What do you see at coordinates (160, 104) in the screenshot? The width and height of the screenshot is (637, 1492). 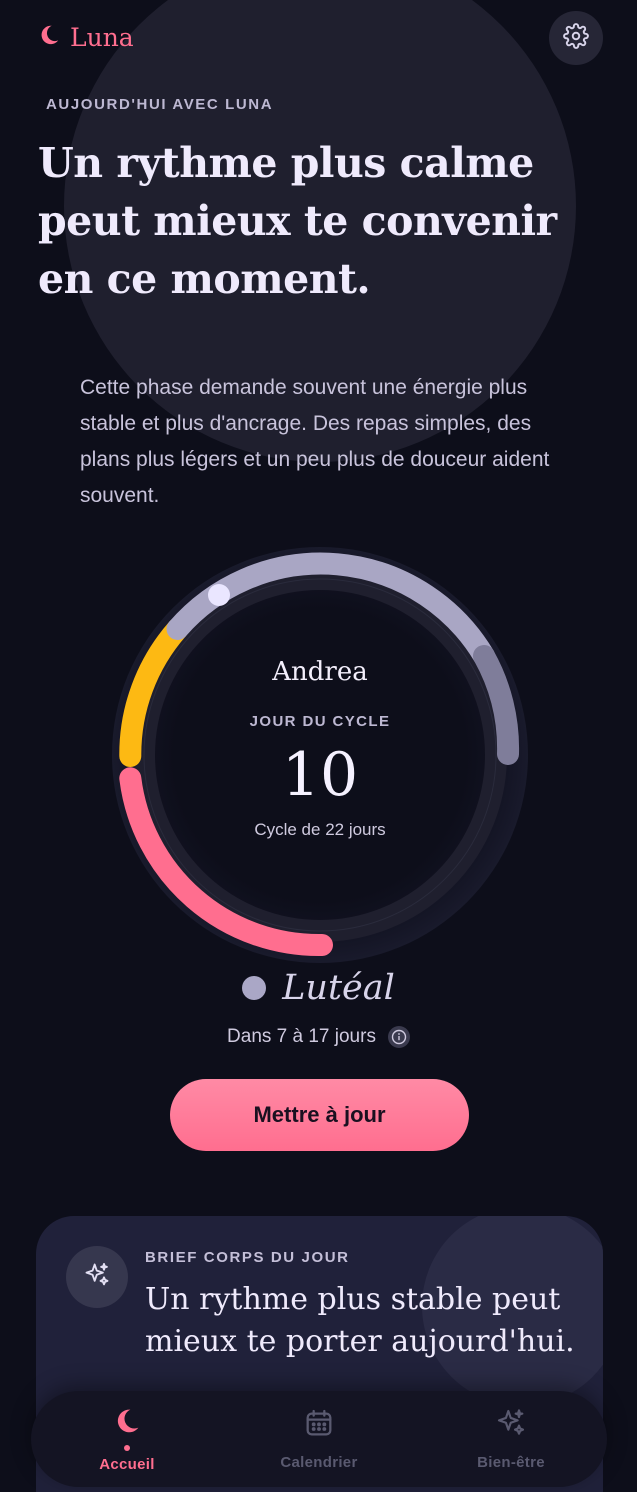 I see `hero-eyebrow: AUJOURD'HUI AVEC LUNA` at bounding box center [160, 104].